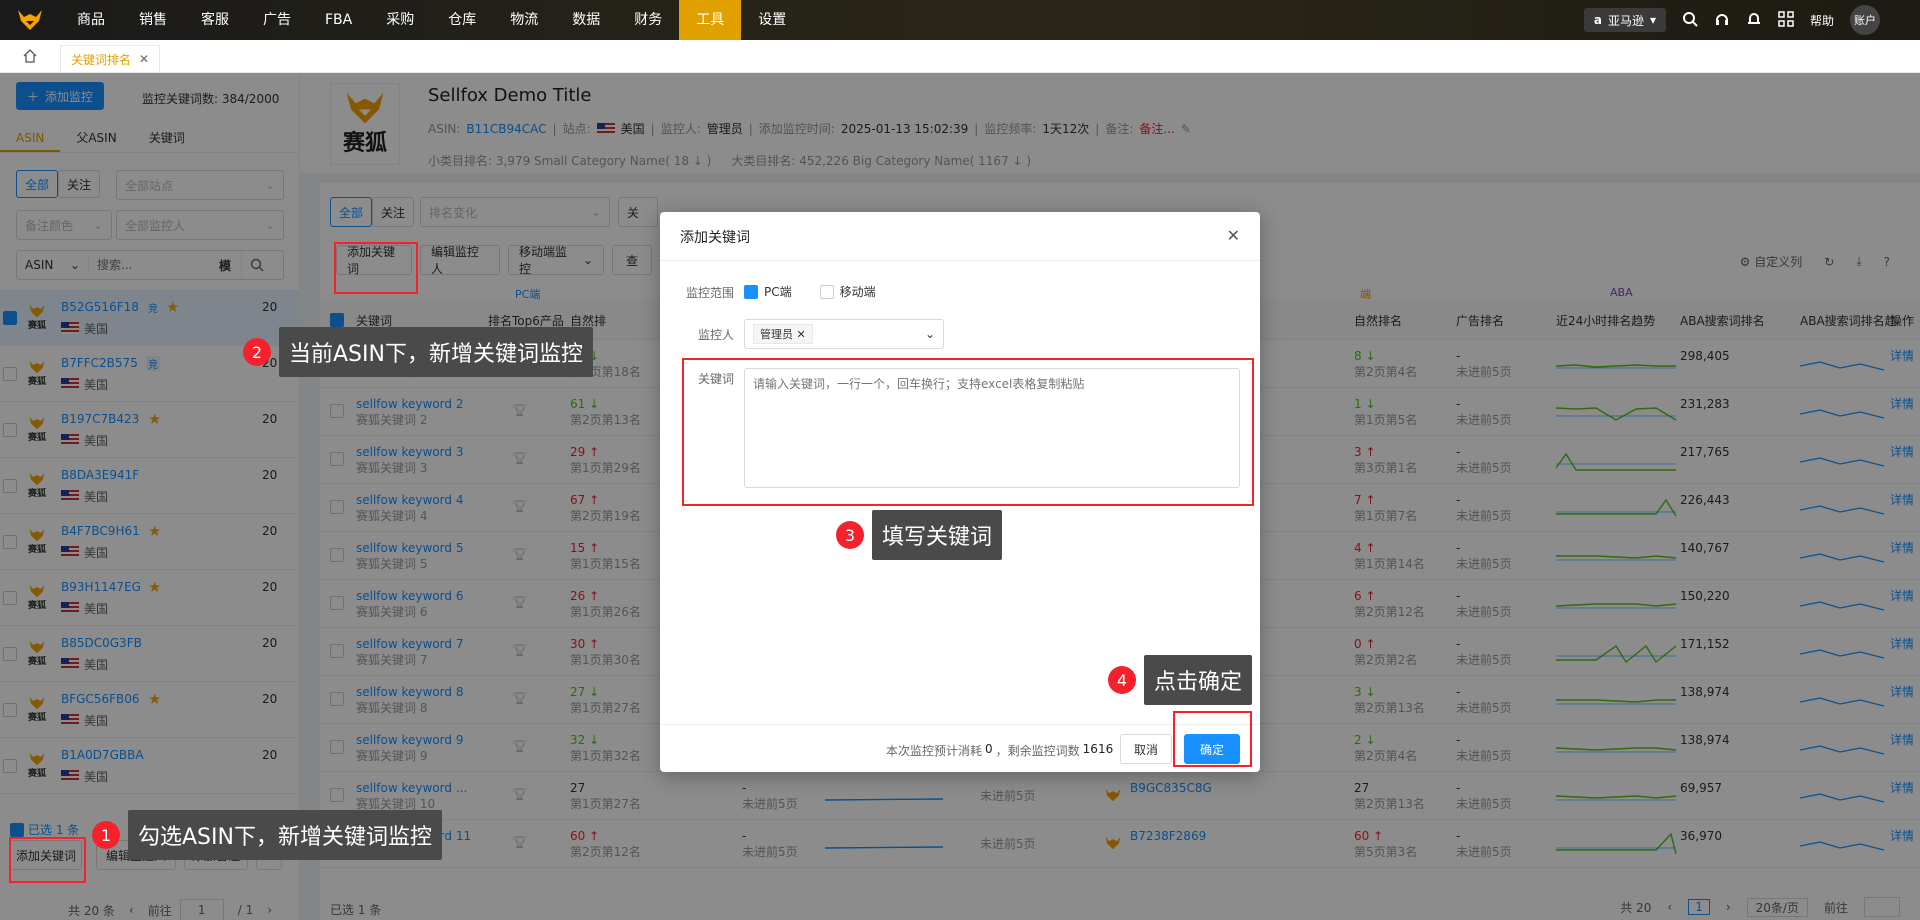 Image resolution: width=1920 pixels, height=920 pixels. I want to click on nav-menu: 商品 销售 客服 广告 FBA 采购 仓库 物流 数据 财务 工具 设置, so click(431, 20).